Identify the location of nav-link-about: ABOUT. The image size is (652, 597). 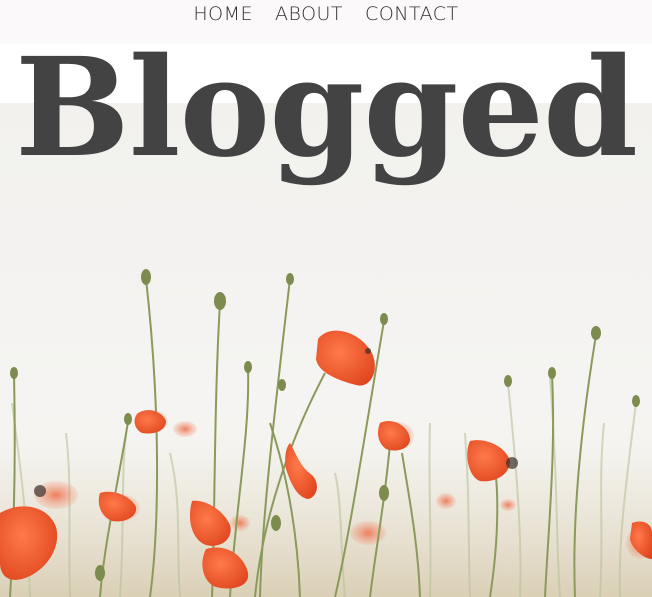
(309, 14).